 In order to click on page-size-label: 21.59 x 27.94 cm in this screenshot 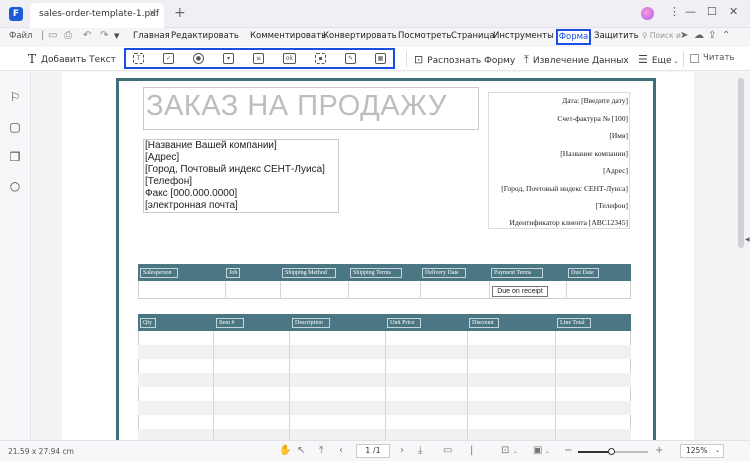, I will do `click(41, 451)`.